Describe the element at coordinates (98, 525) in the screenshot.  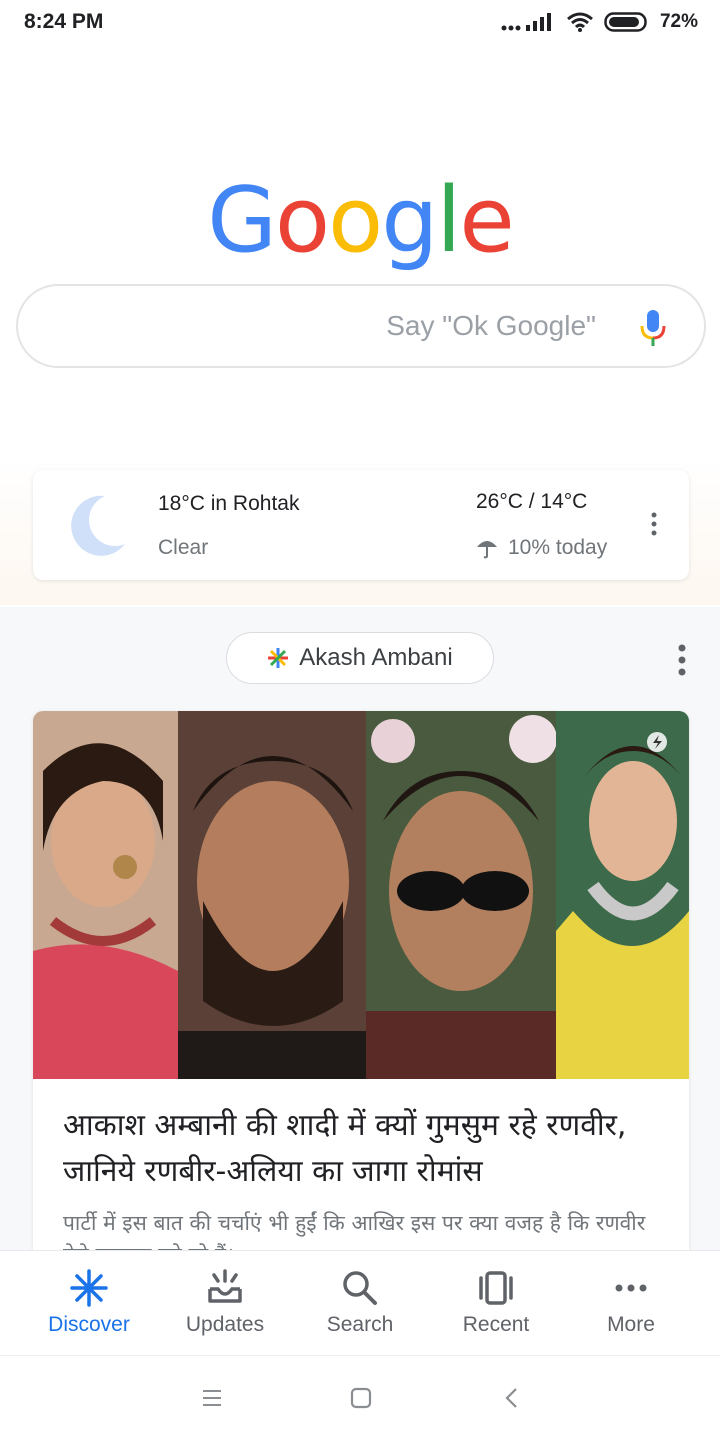
I see `moon-icon` at that location.